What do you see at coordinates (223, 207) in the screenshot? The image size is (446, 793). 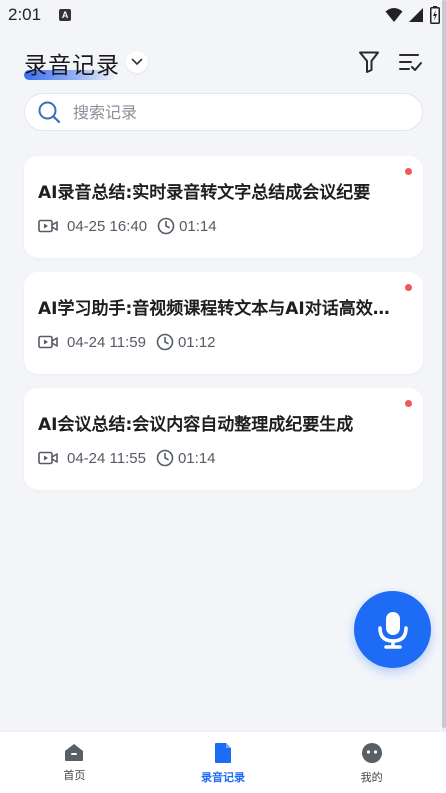 I see `recording-card: AI录音总结:实时录音转文字总结成会议纪要 04-25 16:40 01:14` at bounding box center [223, 207].